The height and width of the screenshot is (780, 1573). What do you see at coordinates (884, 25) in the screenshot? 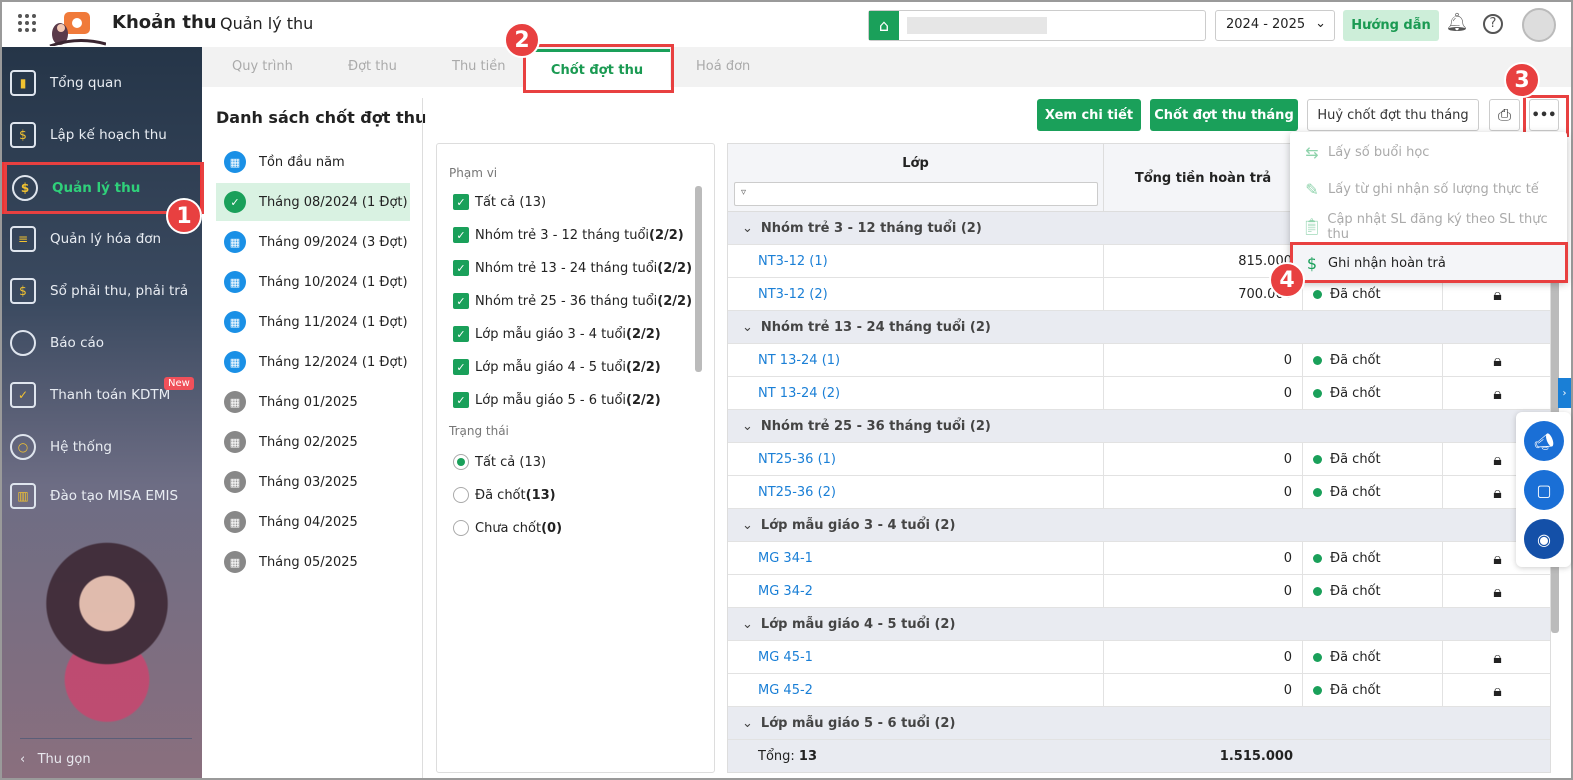
I see `home-icon: ⌂` at bounding box center [884, 25].